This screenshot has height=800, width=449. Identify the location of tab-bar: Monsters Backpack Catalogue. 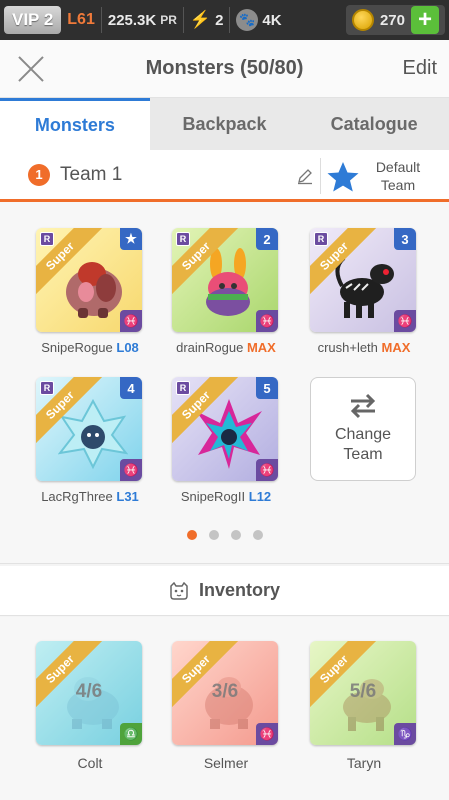
(224, 124).